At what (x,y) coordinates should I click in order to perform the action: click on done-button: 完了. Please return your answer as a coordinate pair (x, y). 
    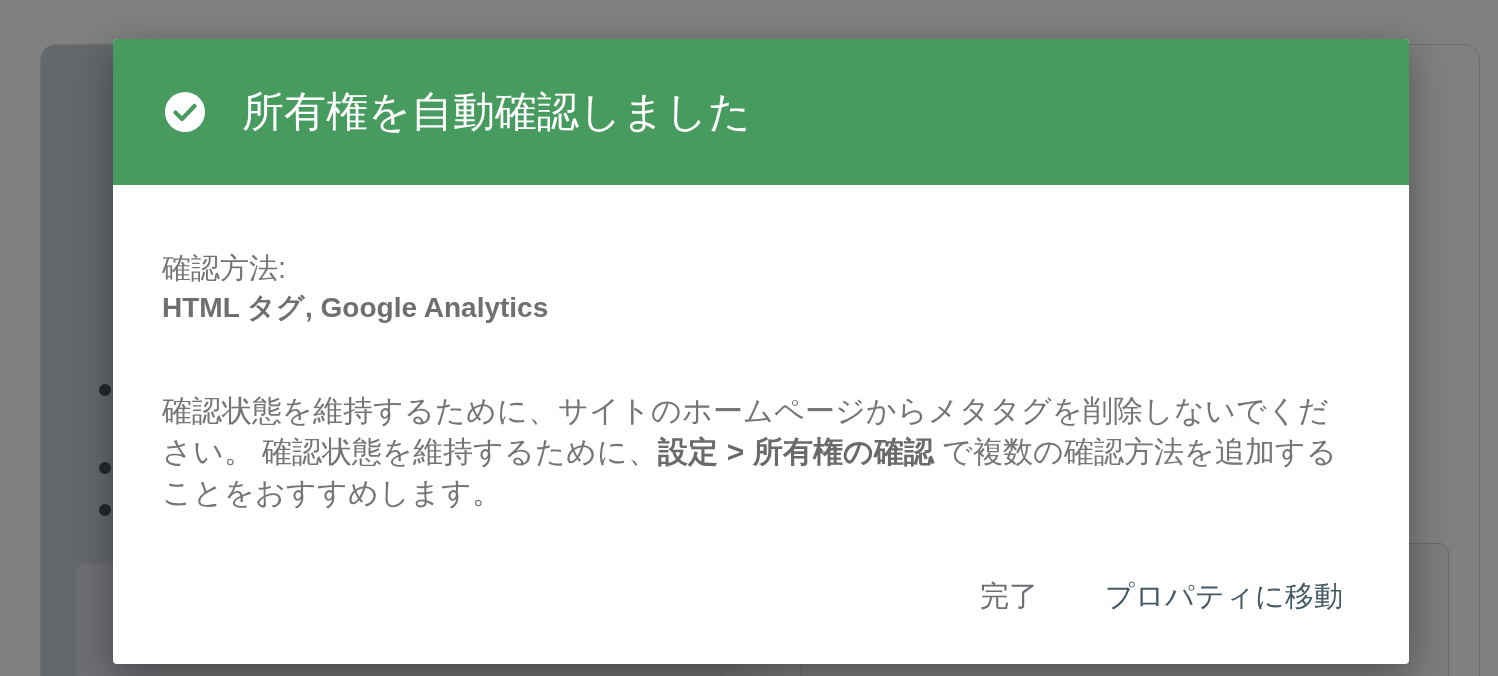
    Looking at the image, I should click on (1009, 597).